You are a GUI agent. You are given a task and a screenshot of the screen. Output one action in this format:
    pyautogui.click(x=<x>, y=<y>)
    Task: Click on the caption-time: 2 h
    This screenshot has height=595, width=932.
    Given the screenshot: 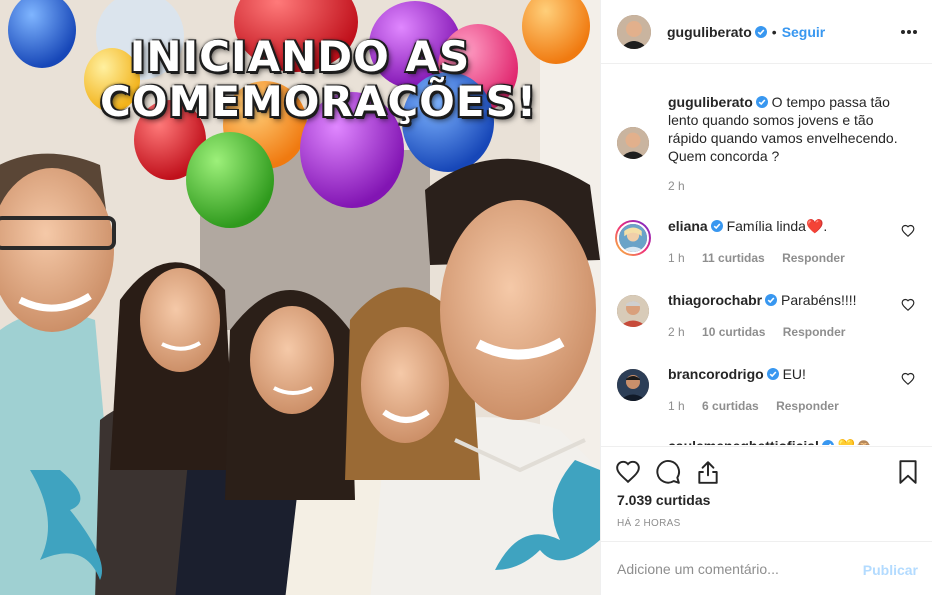 What is the action you would take?
    pyautogui.click(x=676, y=186)
    